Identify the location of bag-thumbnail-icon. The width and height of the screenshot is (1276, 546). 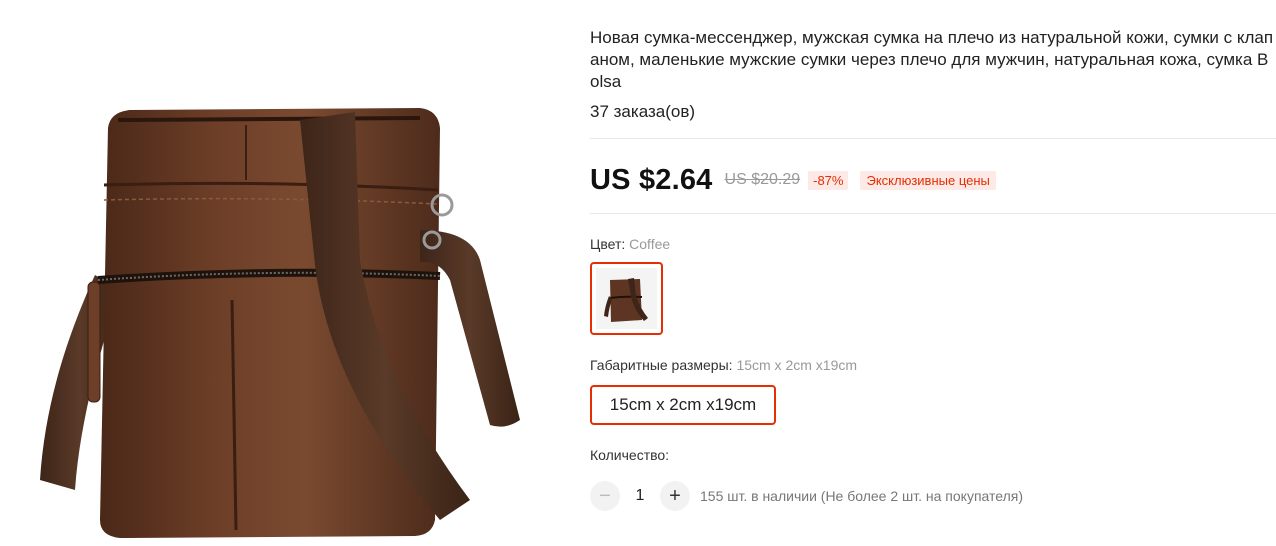
(626, 300).